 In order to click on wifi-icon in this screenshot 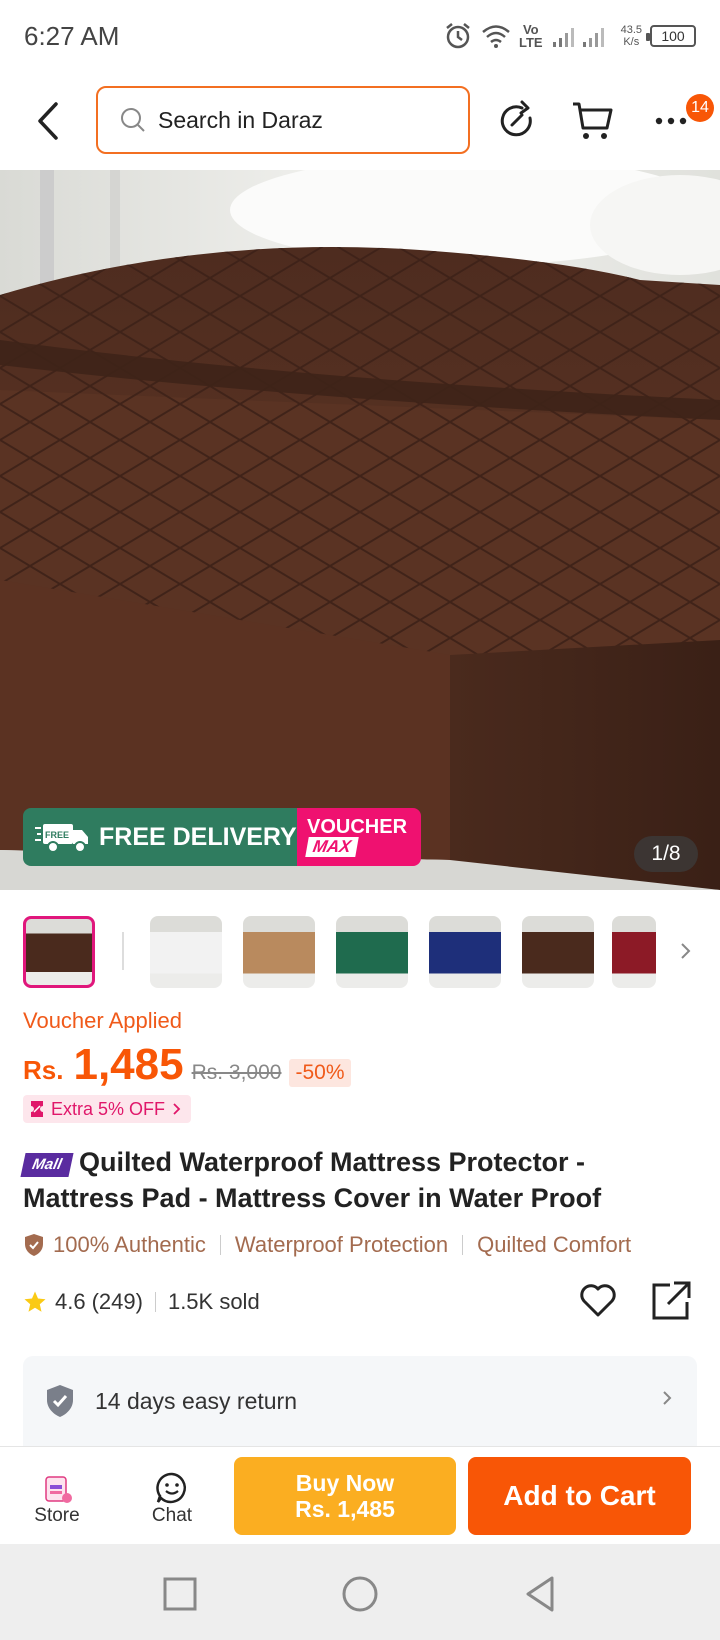, I will do `click(496, 36)`.